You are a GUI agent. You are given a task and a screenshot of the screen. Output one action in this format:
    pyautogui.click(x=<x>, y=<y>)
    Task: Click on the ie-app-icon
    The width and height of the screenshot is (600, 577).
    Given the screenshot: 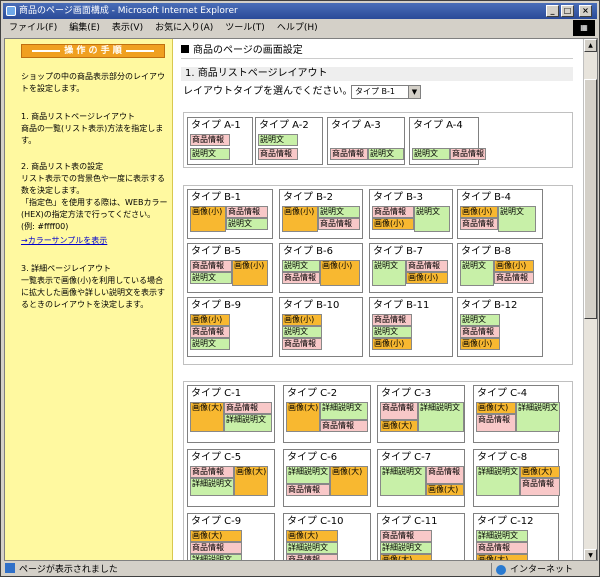 What is the action you would take?
    pyautogui.click(x=11, y=11)
    